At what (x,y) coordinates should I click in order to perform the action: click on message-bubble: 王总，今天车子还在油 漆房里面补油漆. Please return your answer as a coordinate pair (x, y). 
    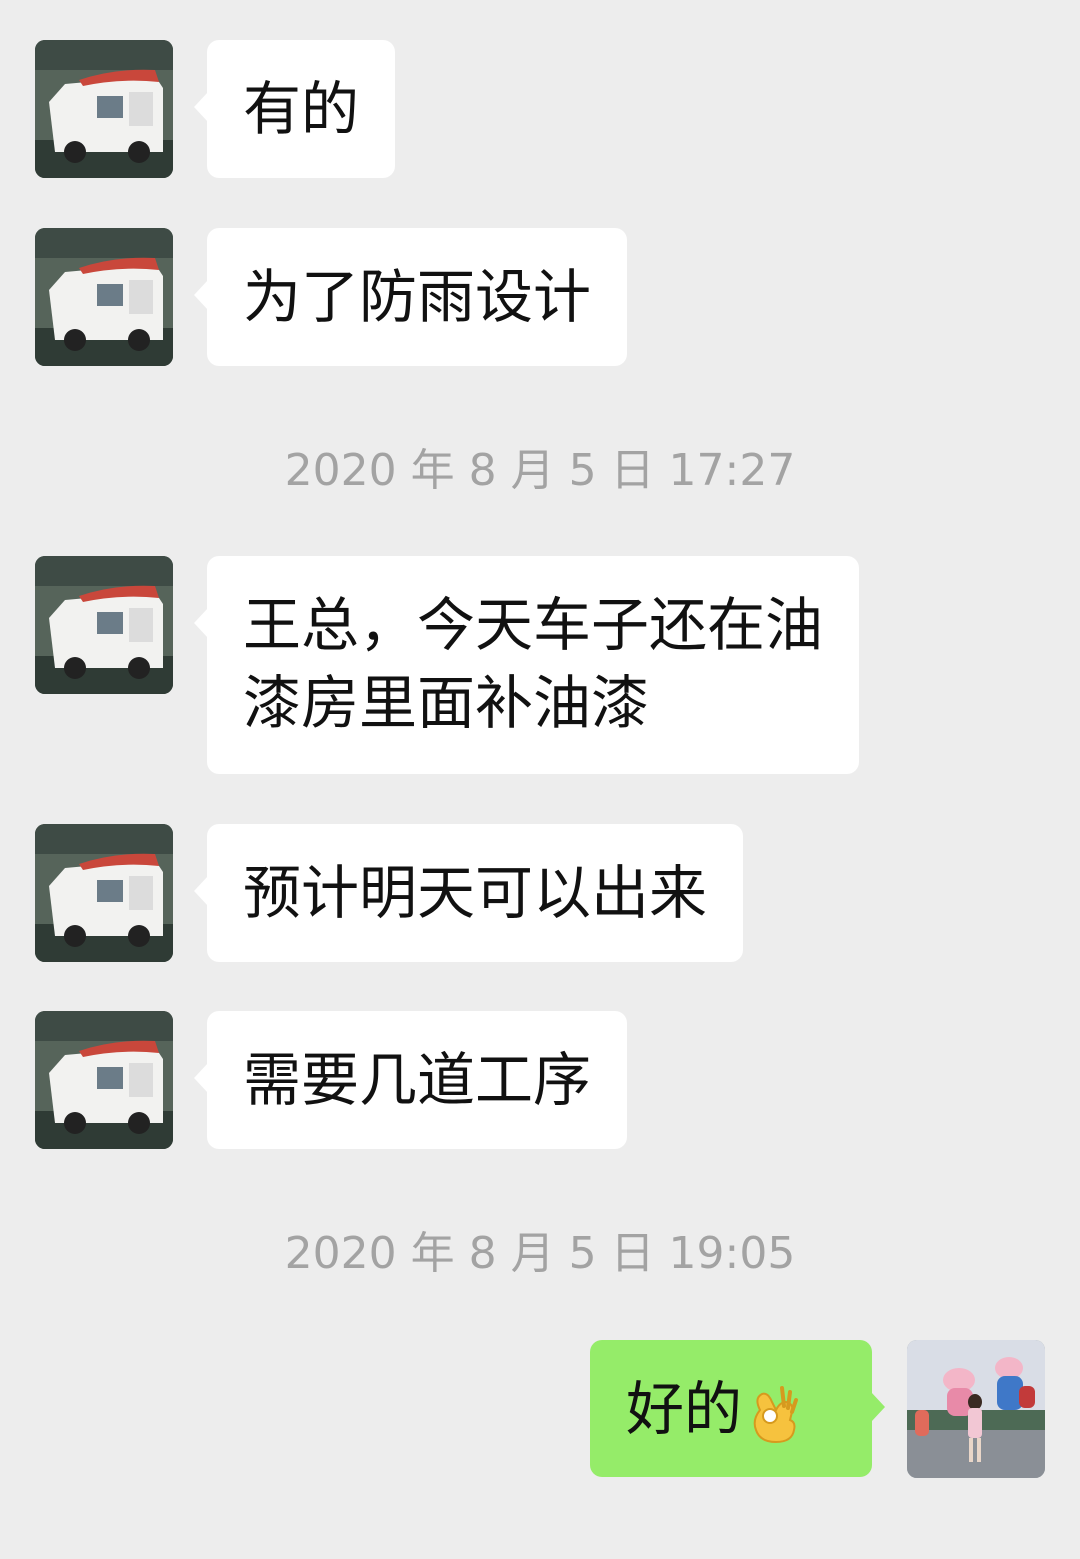
    Looking at the image, I should click on (526, 665).